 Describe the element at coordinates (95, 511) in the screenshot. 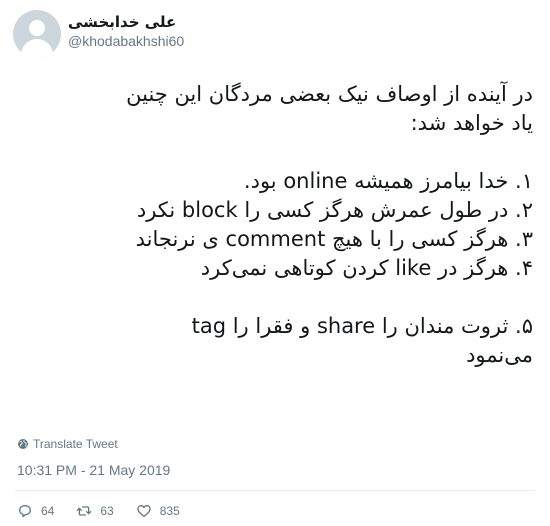

I see `retweet-button: 63` at that location.